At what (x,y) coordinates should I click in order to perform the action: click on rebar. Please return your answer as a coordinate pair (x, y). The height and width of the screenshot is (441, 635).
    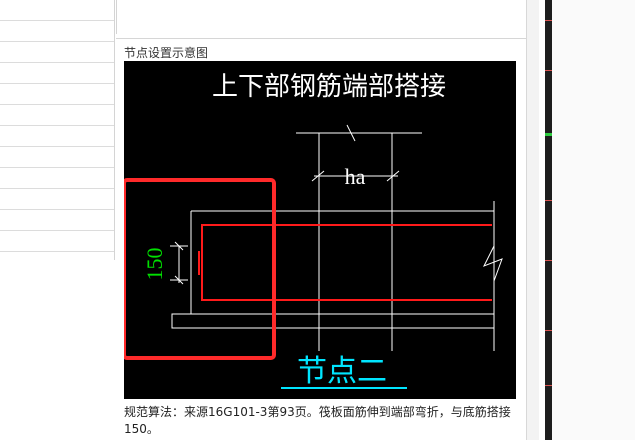
    Looking at the image, I should click on (345, 262).